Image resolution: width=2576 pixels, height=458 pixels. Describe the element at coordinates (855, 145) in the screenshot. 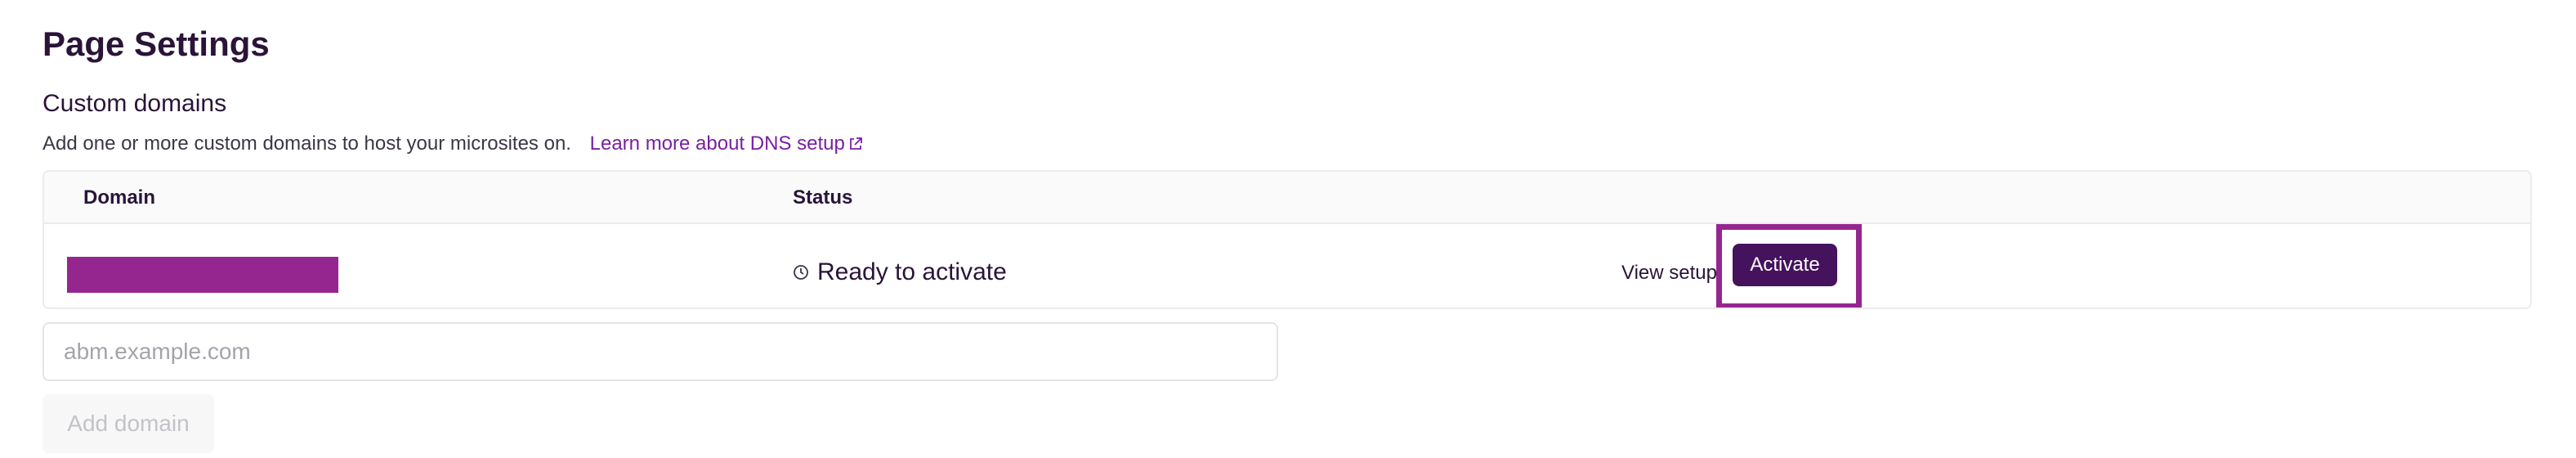

I see `external-link-icon` at that location.